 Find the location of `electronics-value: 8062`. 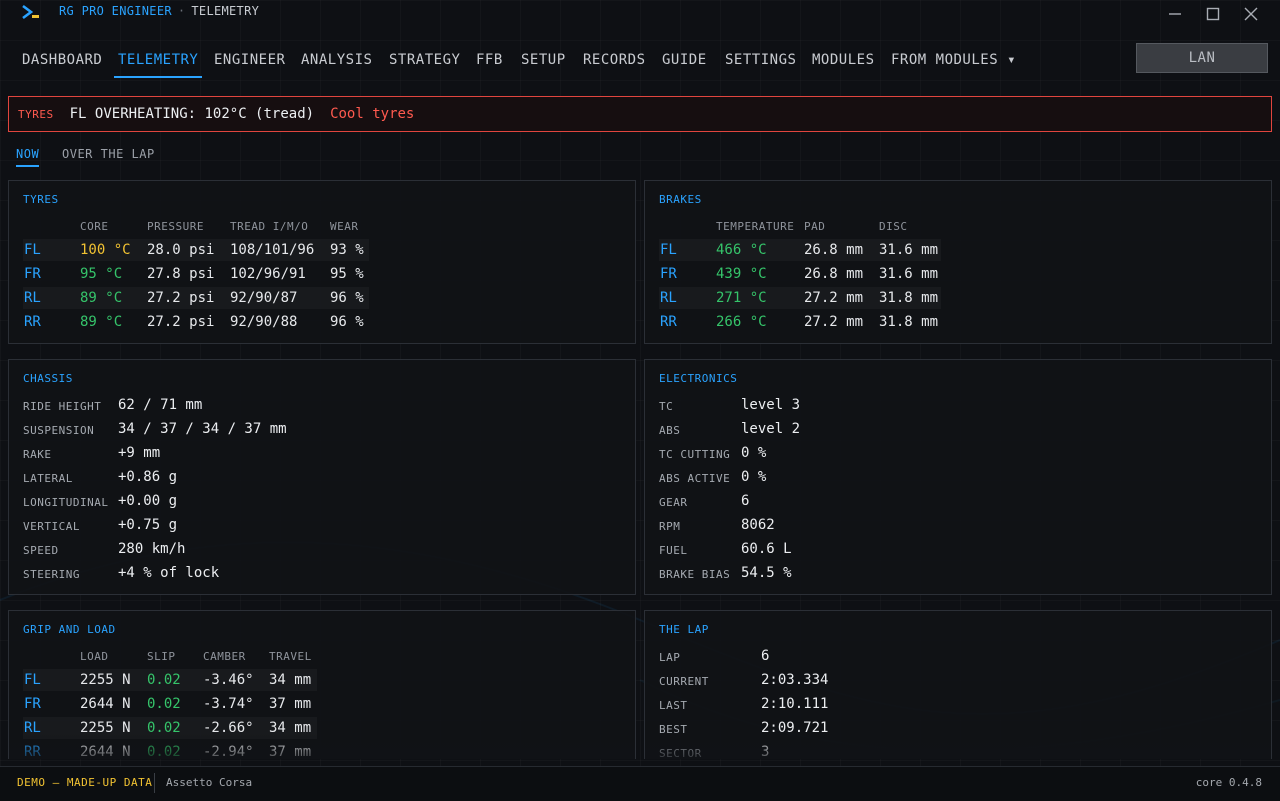

electronics-value: 8062 is located at coordinates (758, 525).